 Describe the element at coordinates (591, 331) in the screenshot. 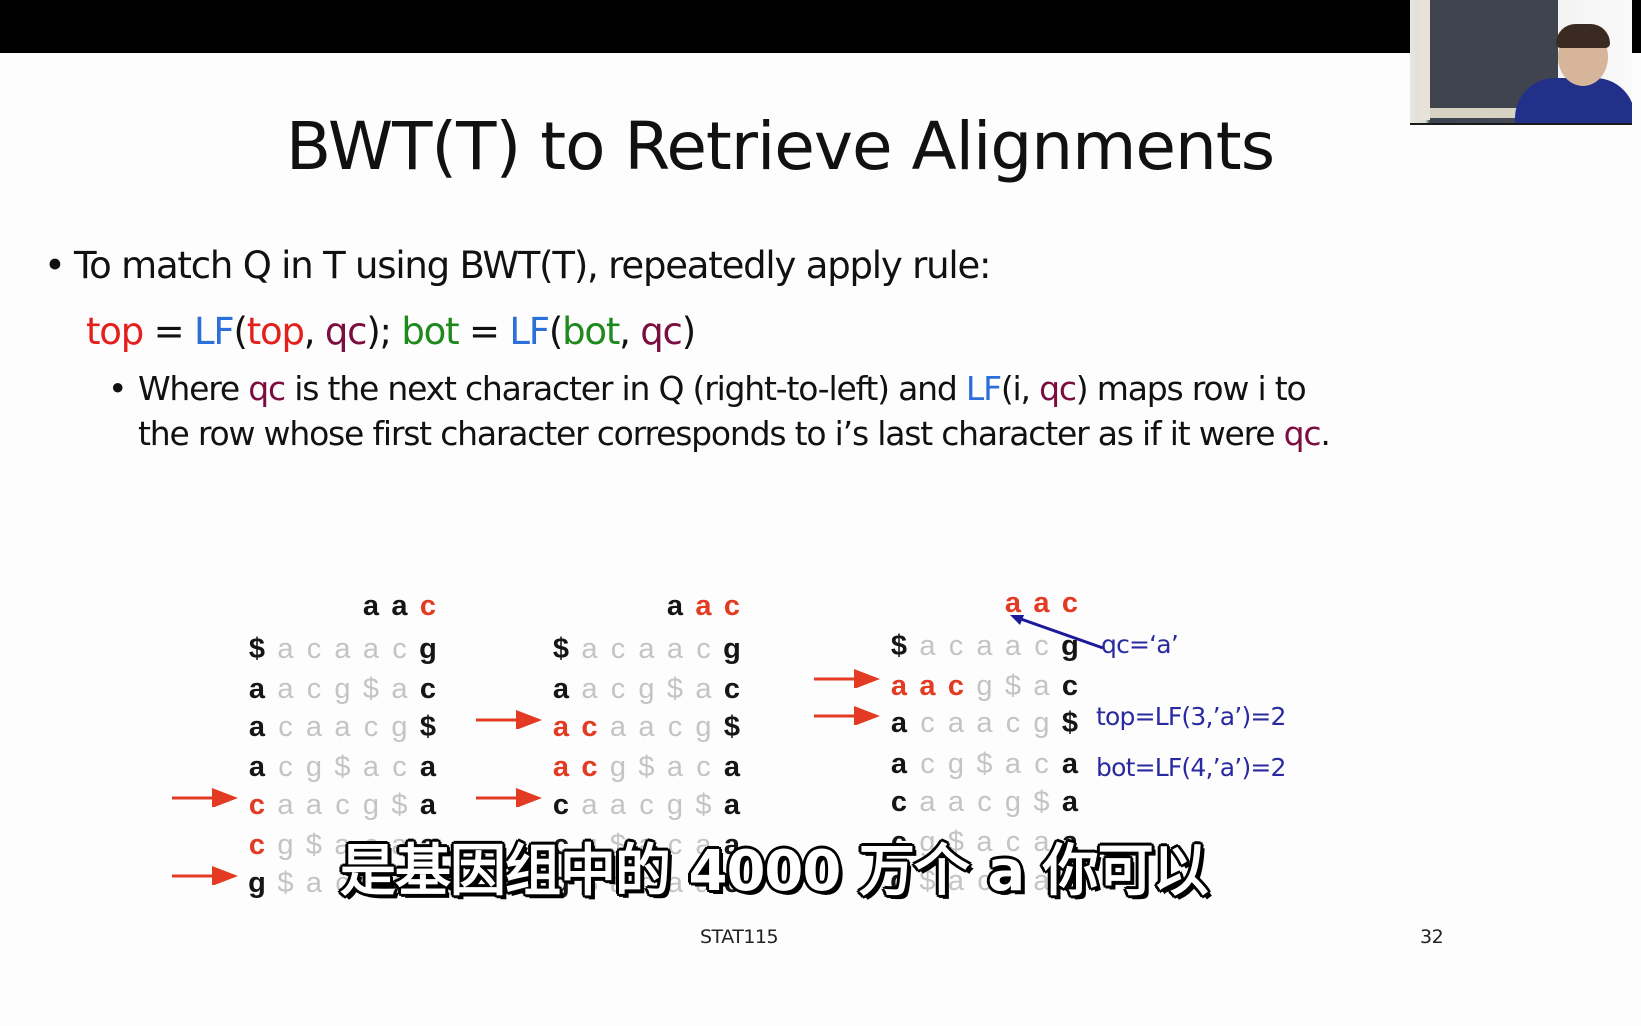

I see `rule-segment-bot: bot` at that location.